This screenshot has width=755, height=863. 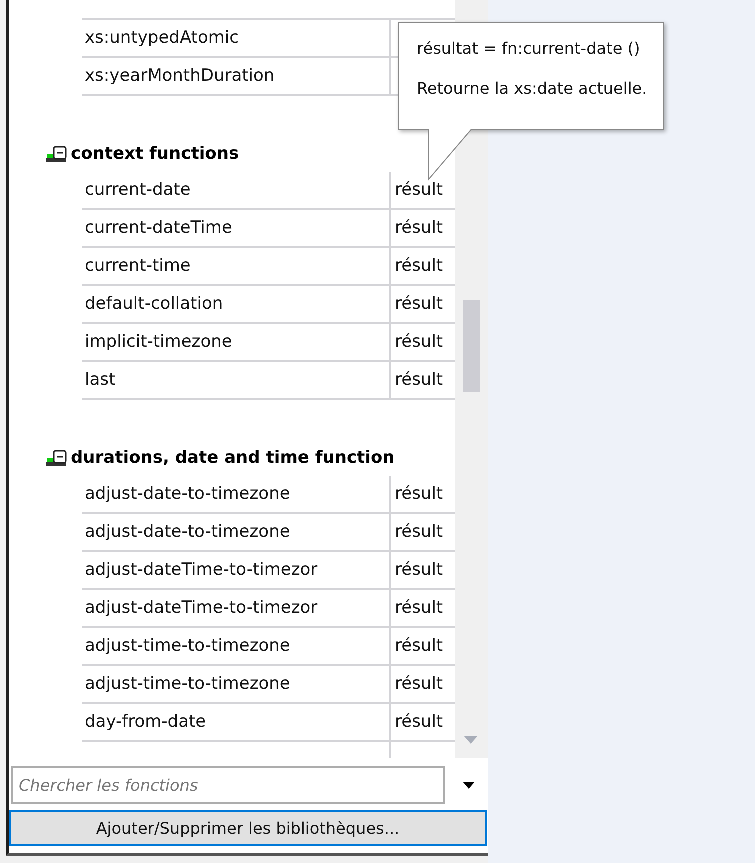 I want to click on tooltip-text: Retourne la xs:date actuelle., so click(x=532, y=89).